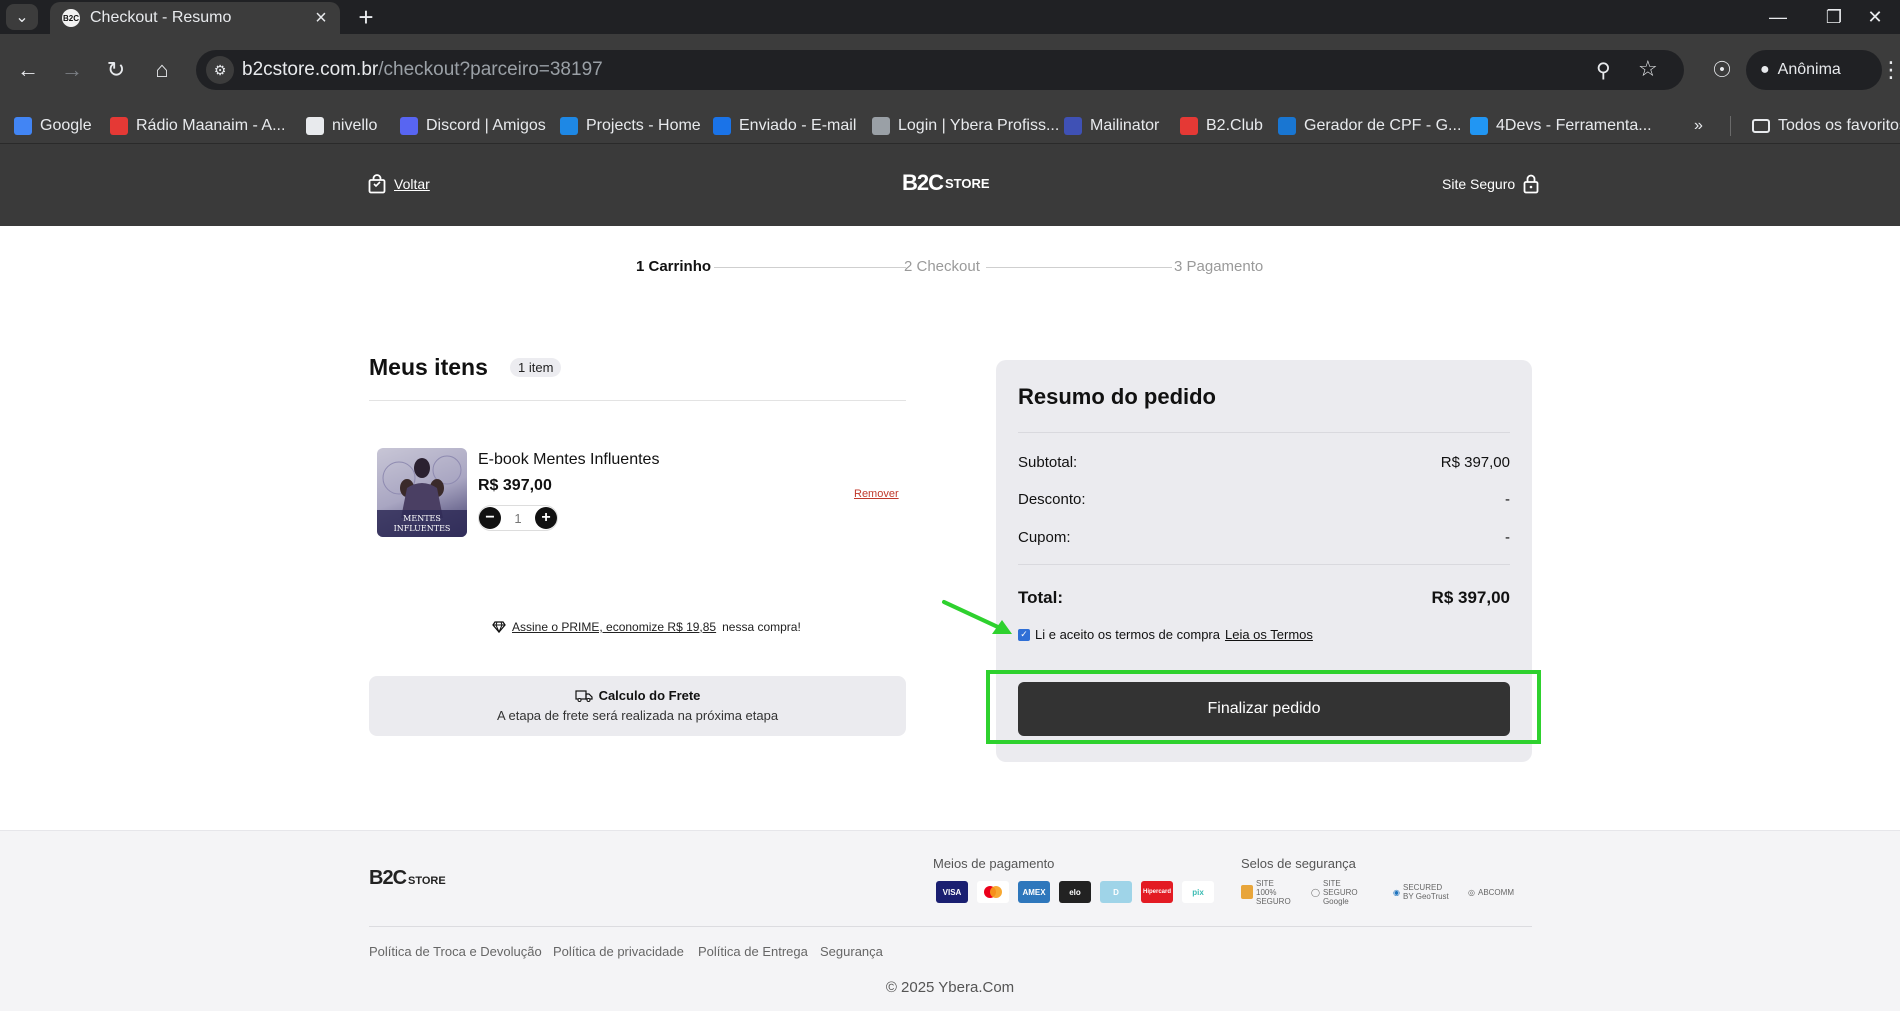  What do you see at coordinates (1287, 126) in the screenshot?
I see `nv-icon` at bounding box center [1287, 126].